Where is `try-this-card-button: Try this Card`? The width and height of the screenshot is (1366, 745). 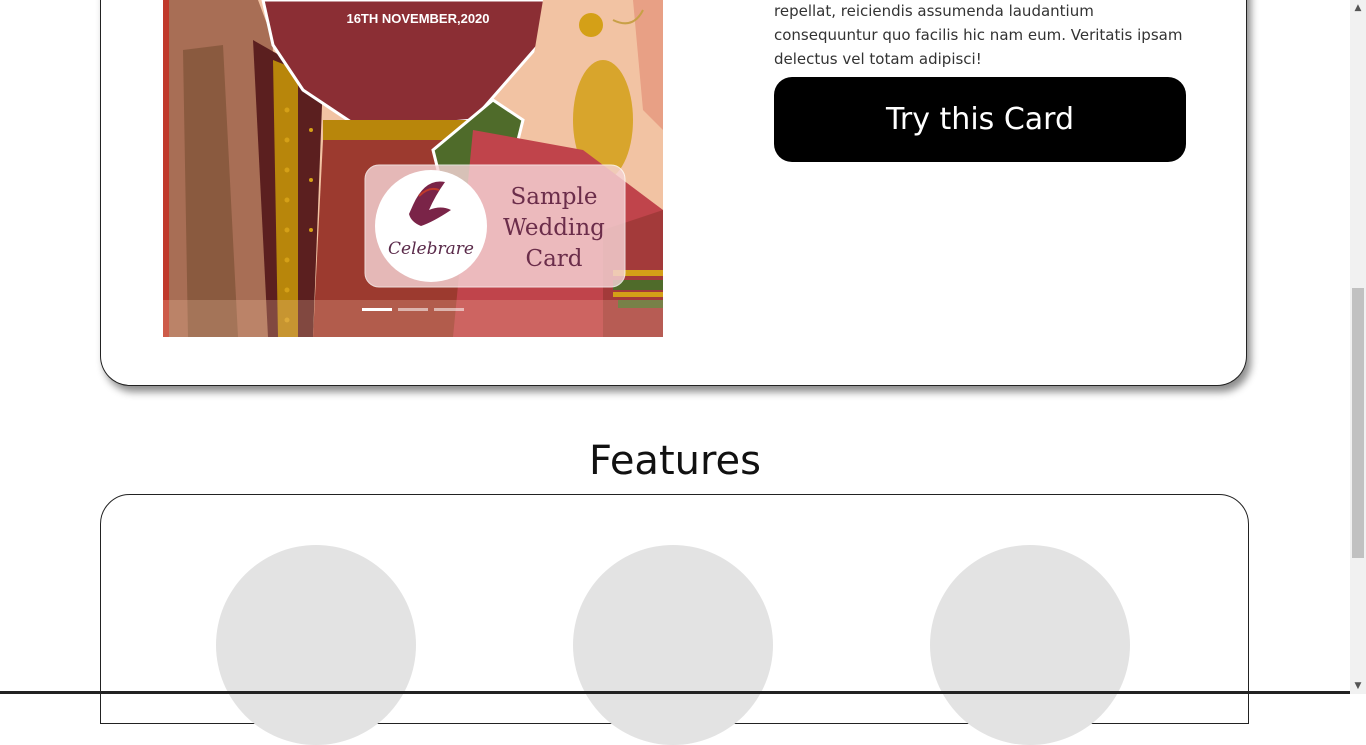 try-this-card-button: Try this Card is located at coordinates (980, 119).